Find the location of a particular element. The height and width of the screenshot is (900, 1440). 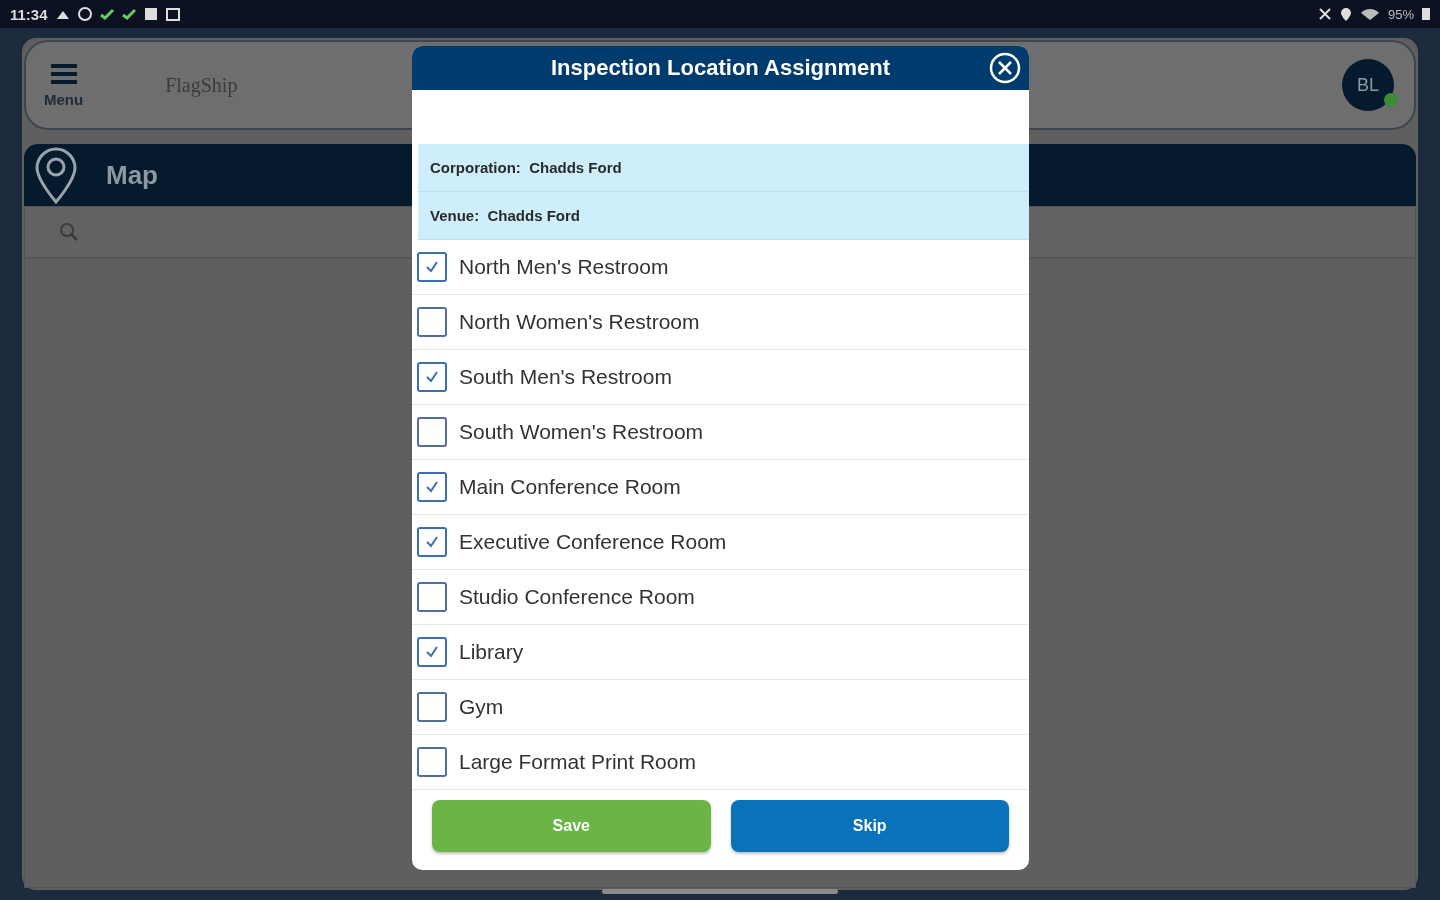

menu-icon is located at coordinates (63, 73).